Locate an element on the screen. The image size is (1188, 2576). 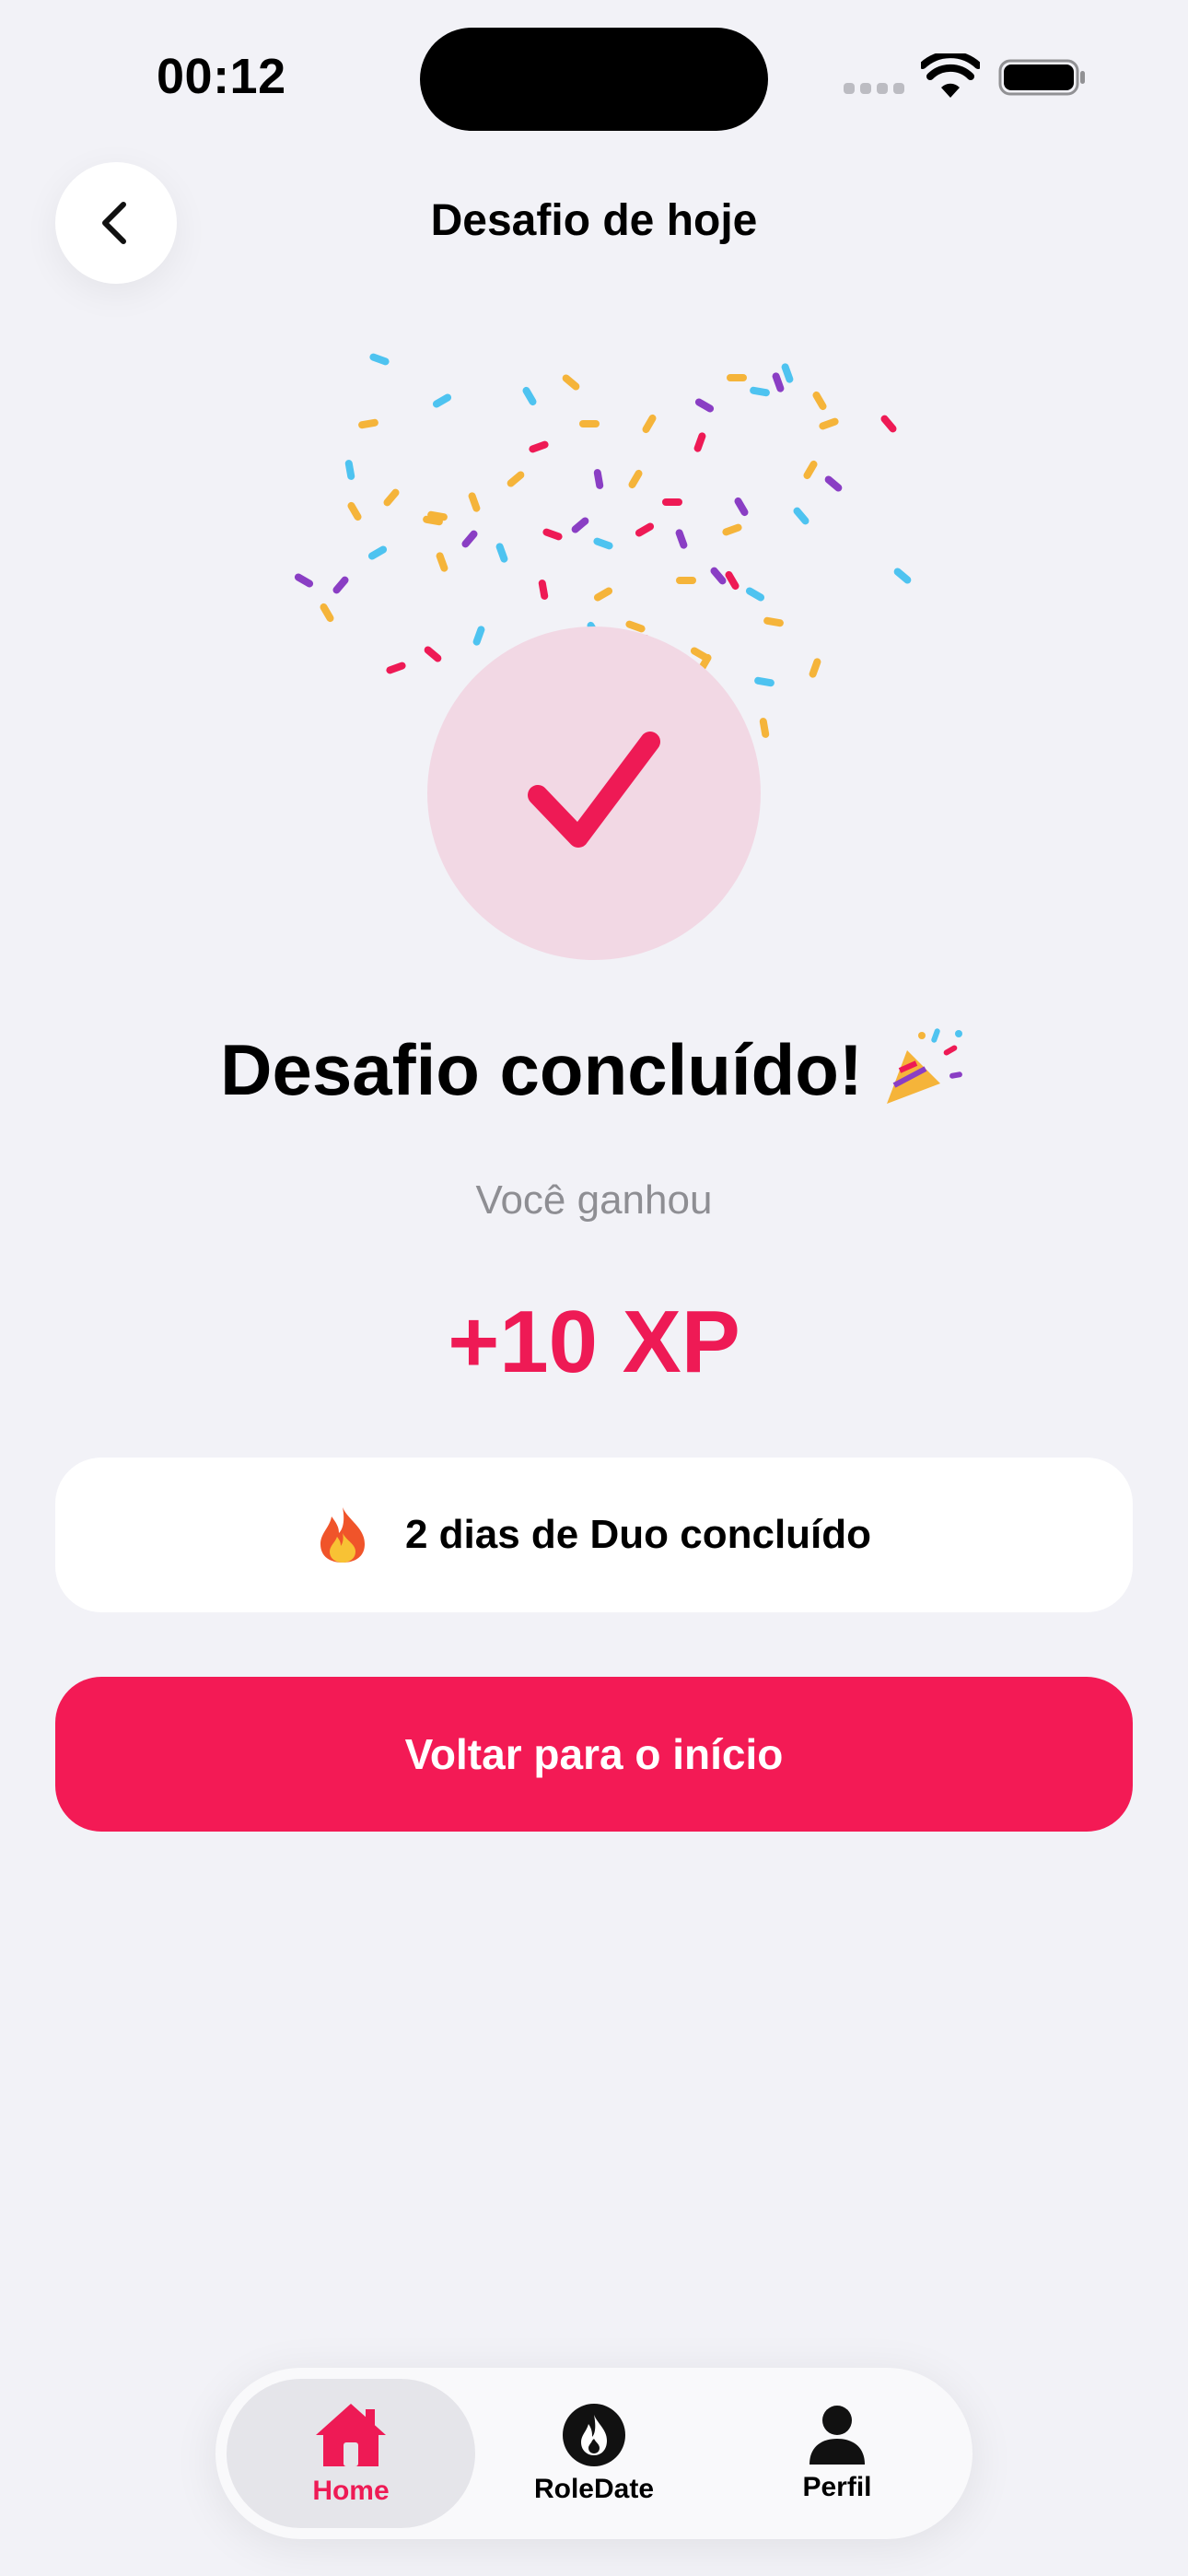
tab-label: Perfil is located at coordinates (837, 2487).